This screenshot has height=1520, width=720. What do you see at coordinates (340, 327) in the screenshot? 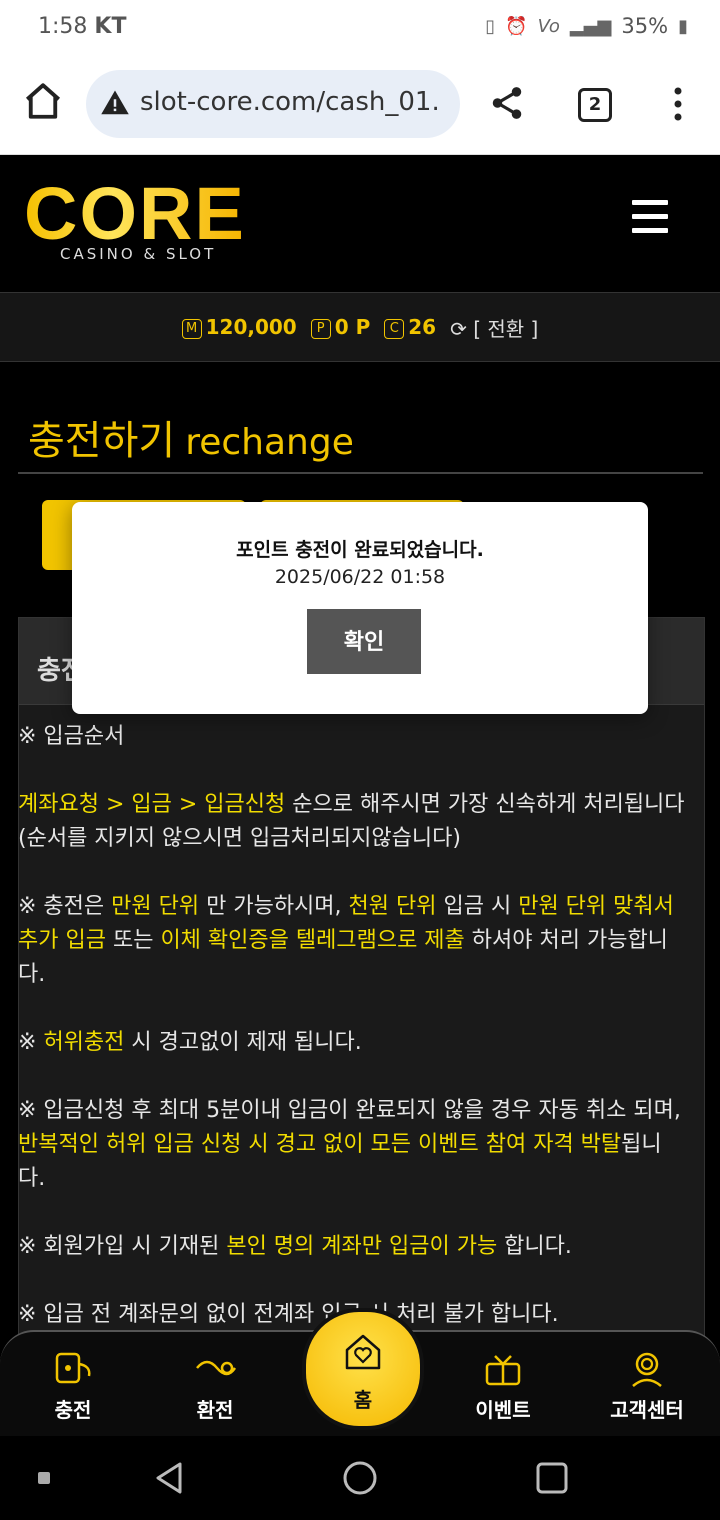
I see `point-balance: P0 P` at bounding box center [340, 327].